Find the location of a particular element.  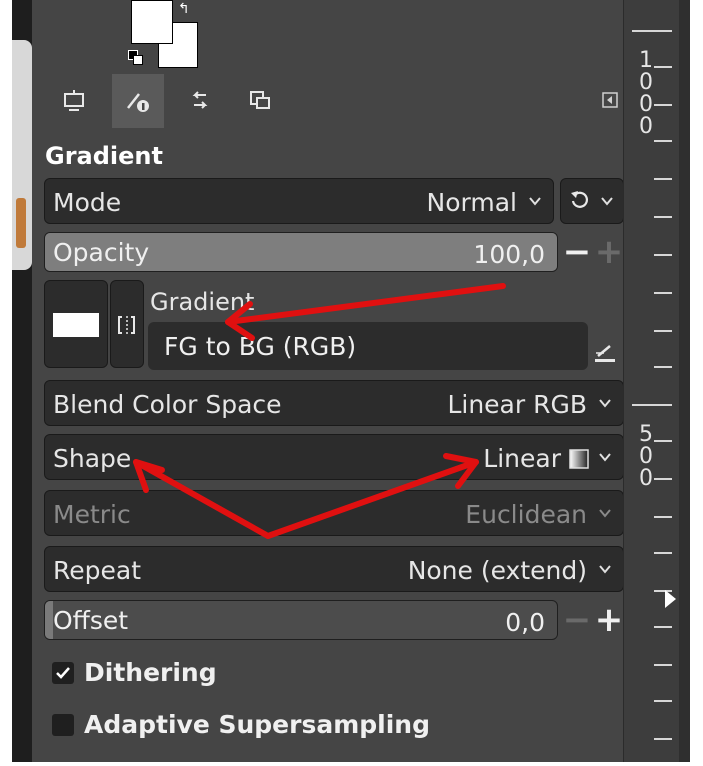

images-icon is located at coordinates (260, 100).